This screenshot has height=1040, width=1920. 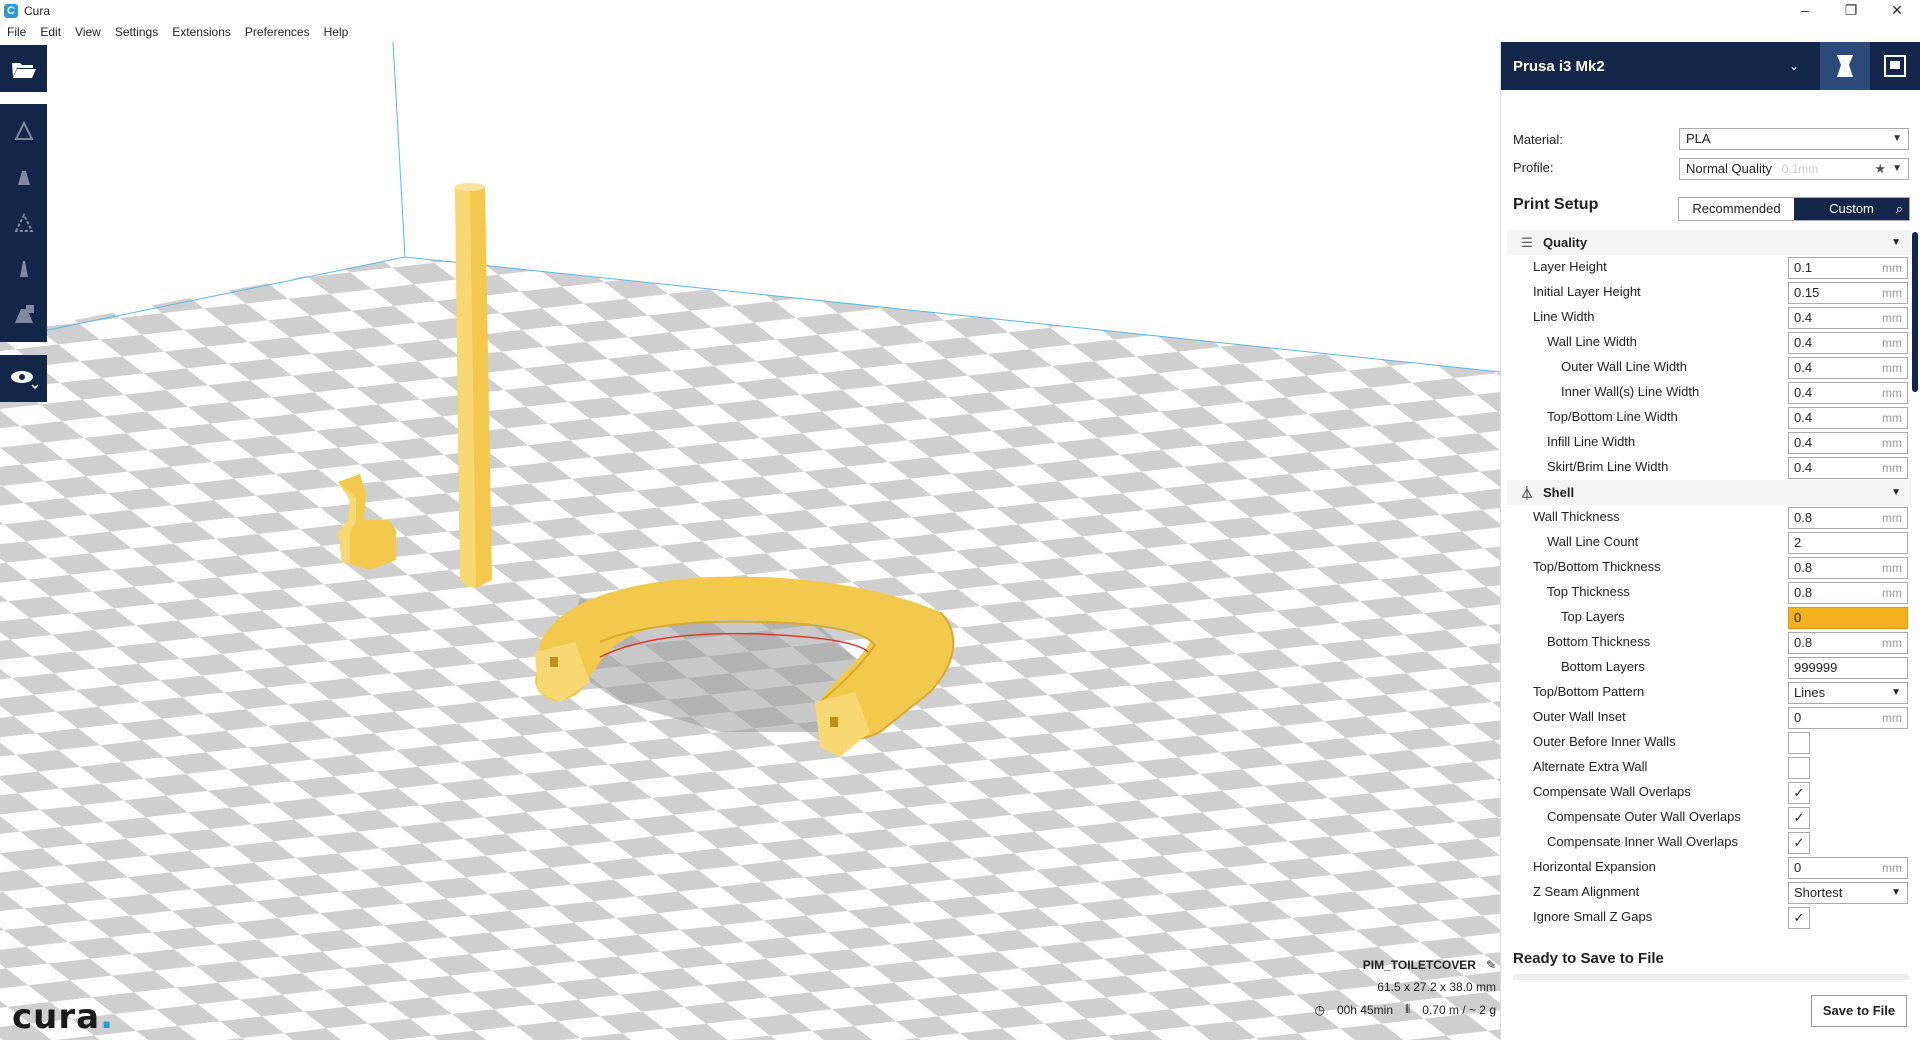 What do you see at coordinates (1706, 417) in the screenshot?
I see `setting-row: Top/Bottom Line Width 0.4 mm` at bounding box center [1706, 417].